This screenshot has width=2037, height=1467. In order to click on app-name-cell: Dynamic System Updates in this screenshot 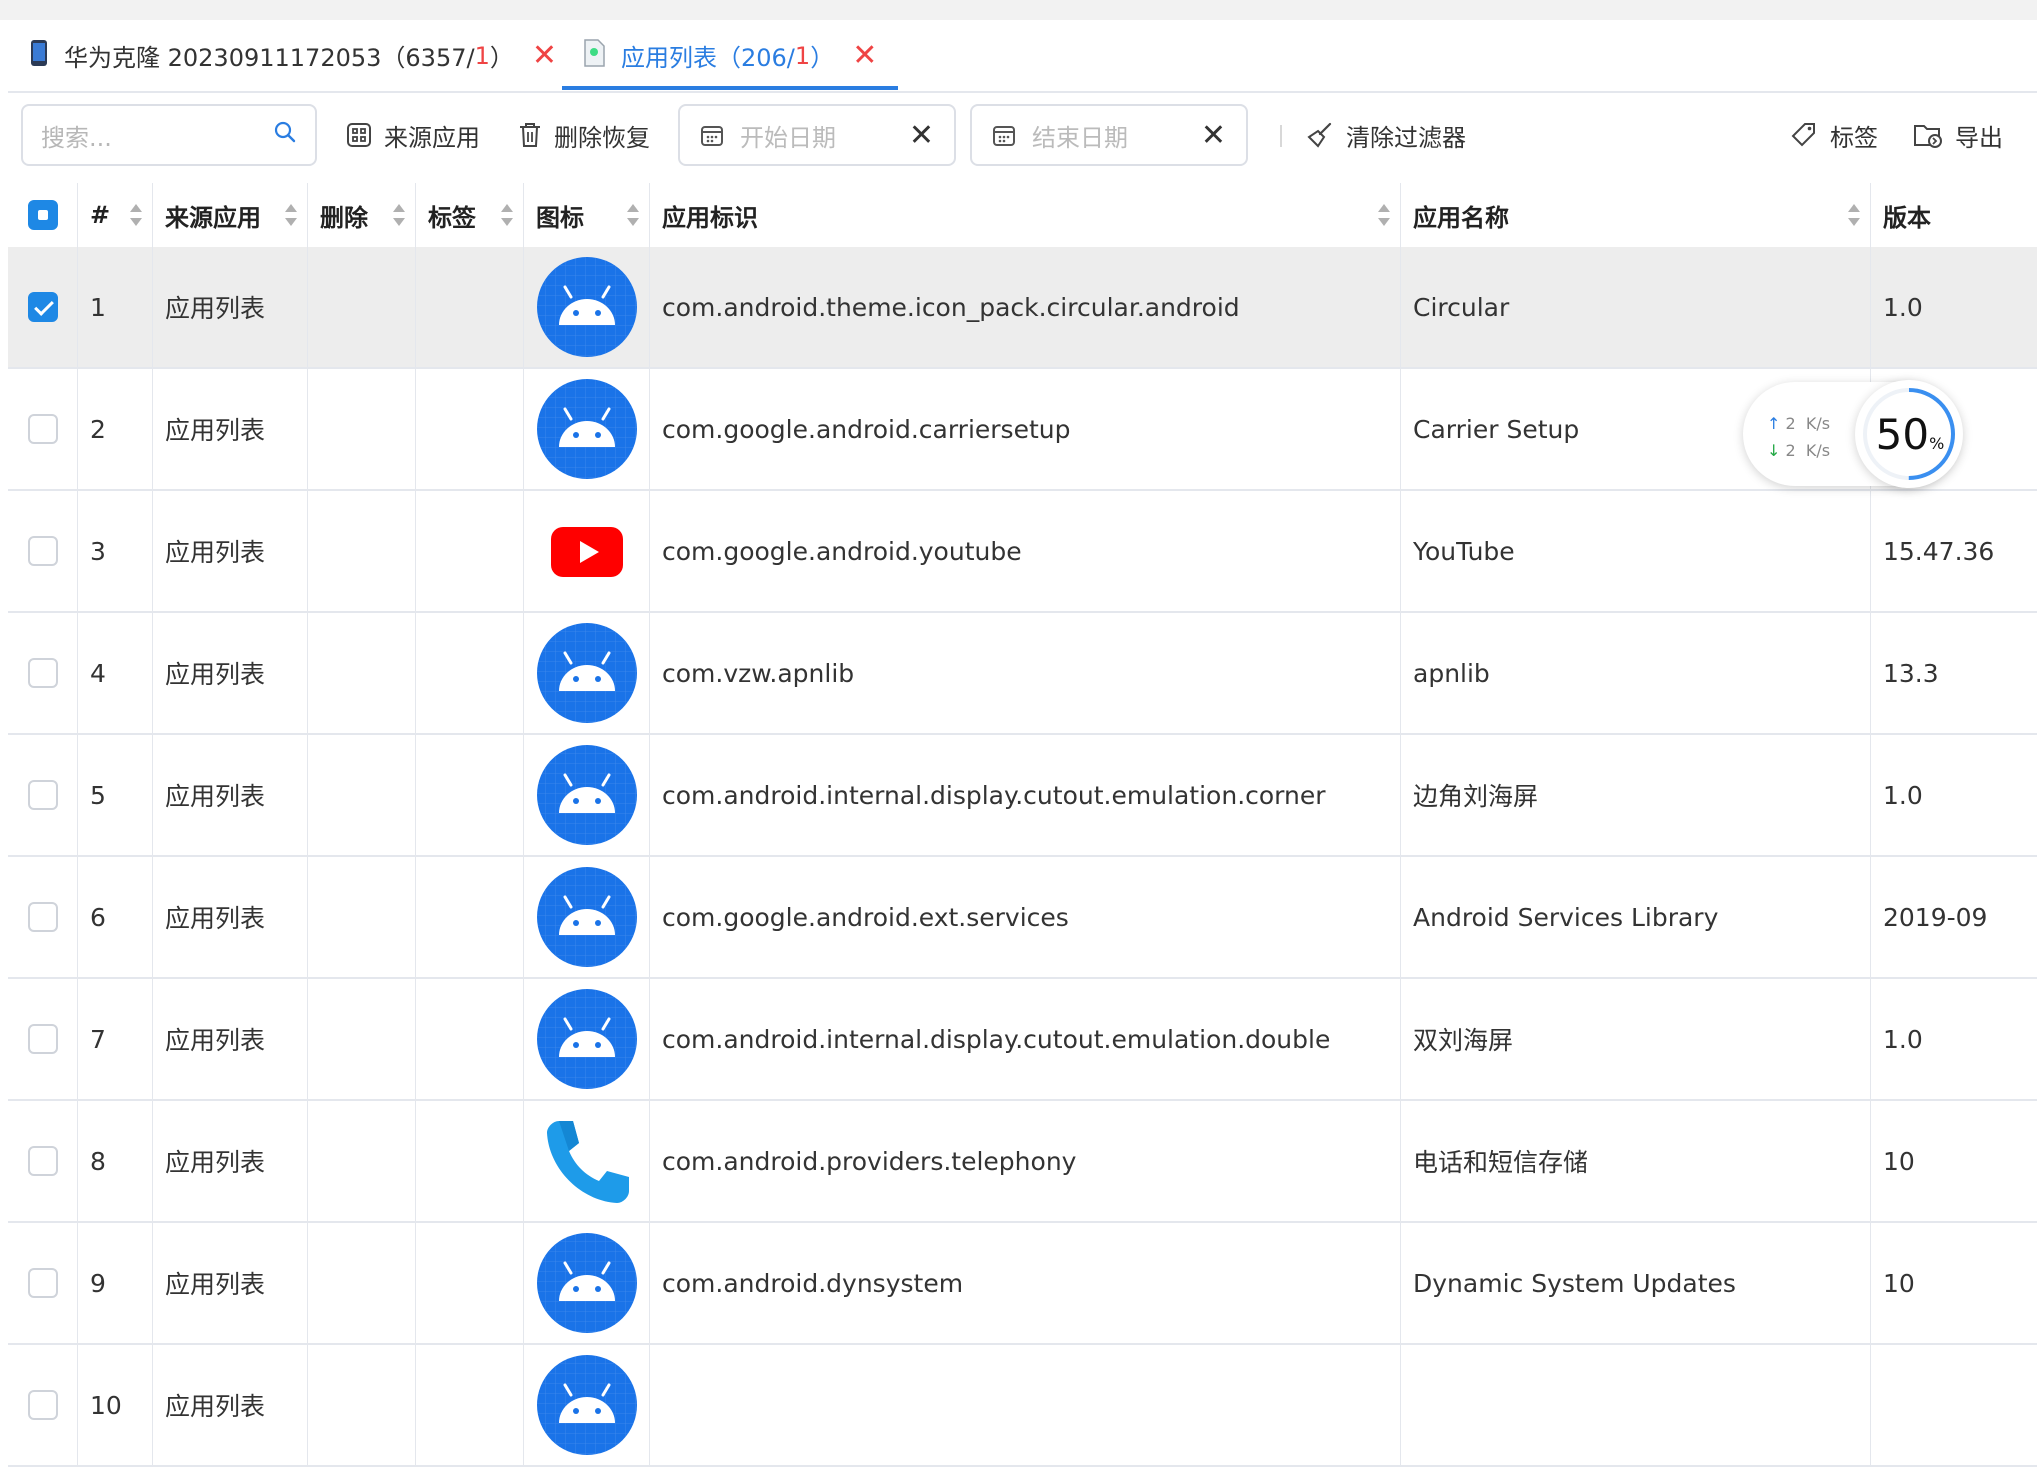, I will do `click(1636, 1283)`.